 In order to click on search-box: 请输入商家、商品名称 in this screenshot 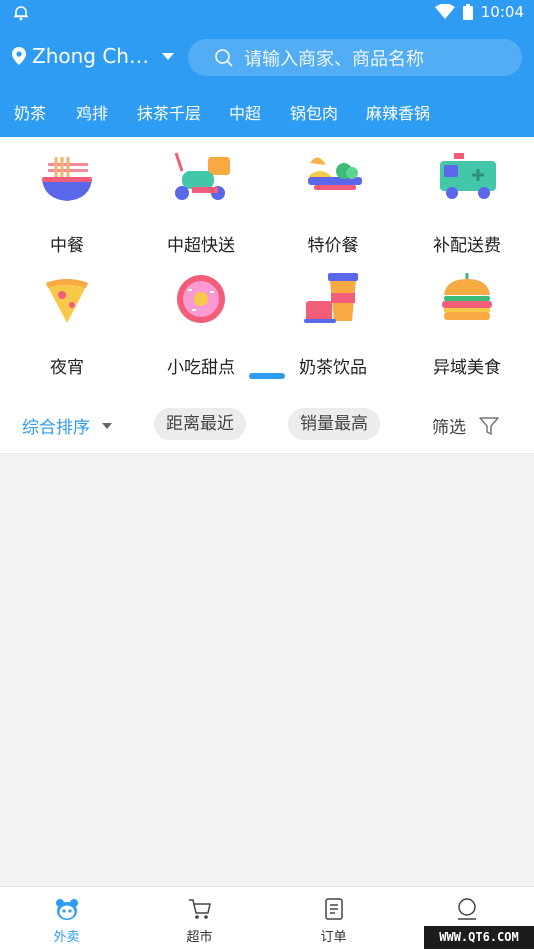, I will do `click(355, 57)`.